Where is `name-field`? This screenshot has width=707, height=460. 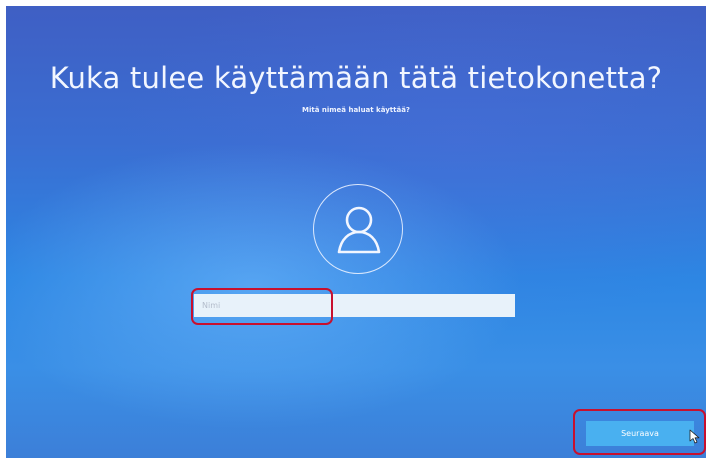
name-field is located at coordinates (354, 305).